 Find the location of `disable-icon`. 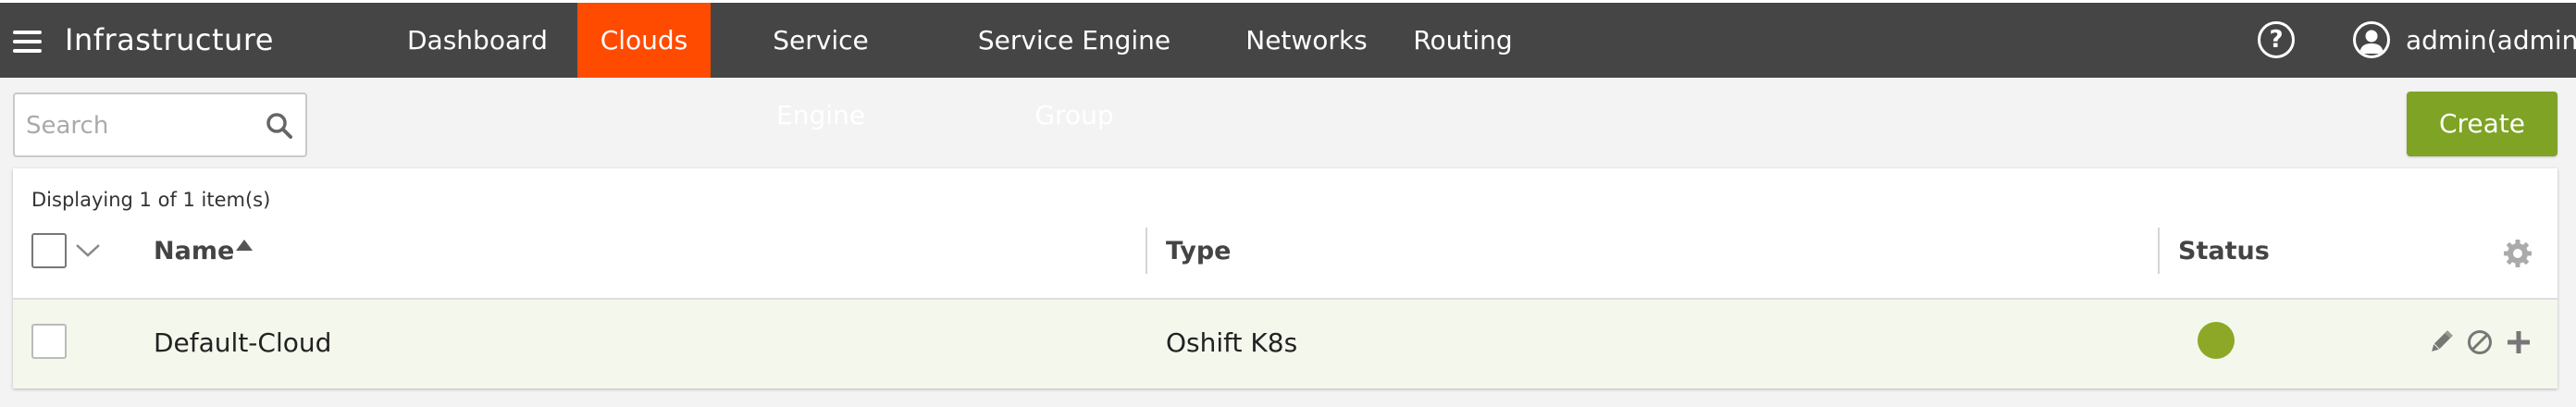

disable-icon is located at coordinates (2480, 342).